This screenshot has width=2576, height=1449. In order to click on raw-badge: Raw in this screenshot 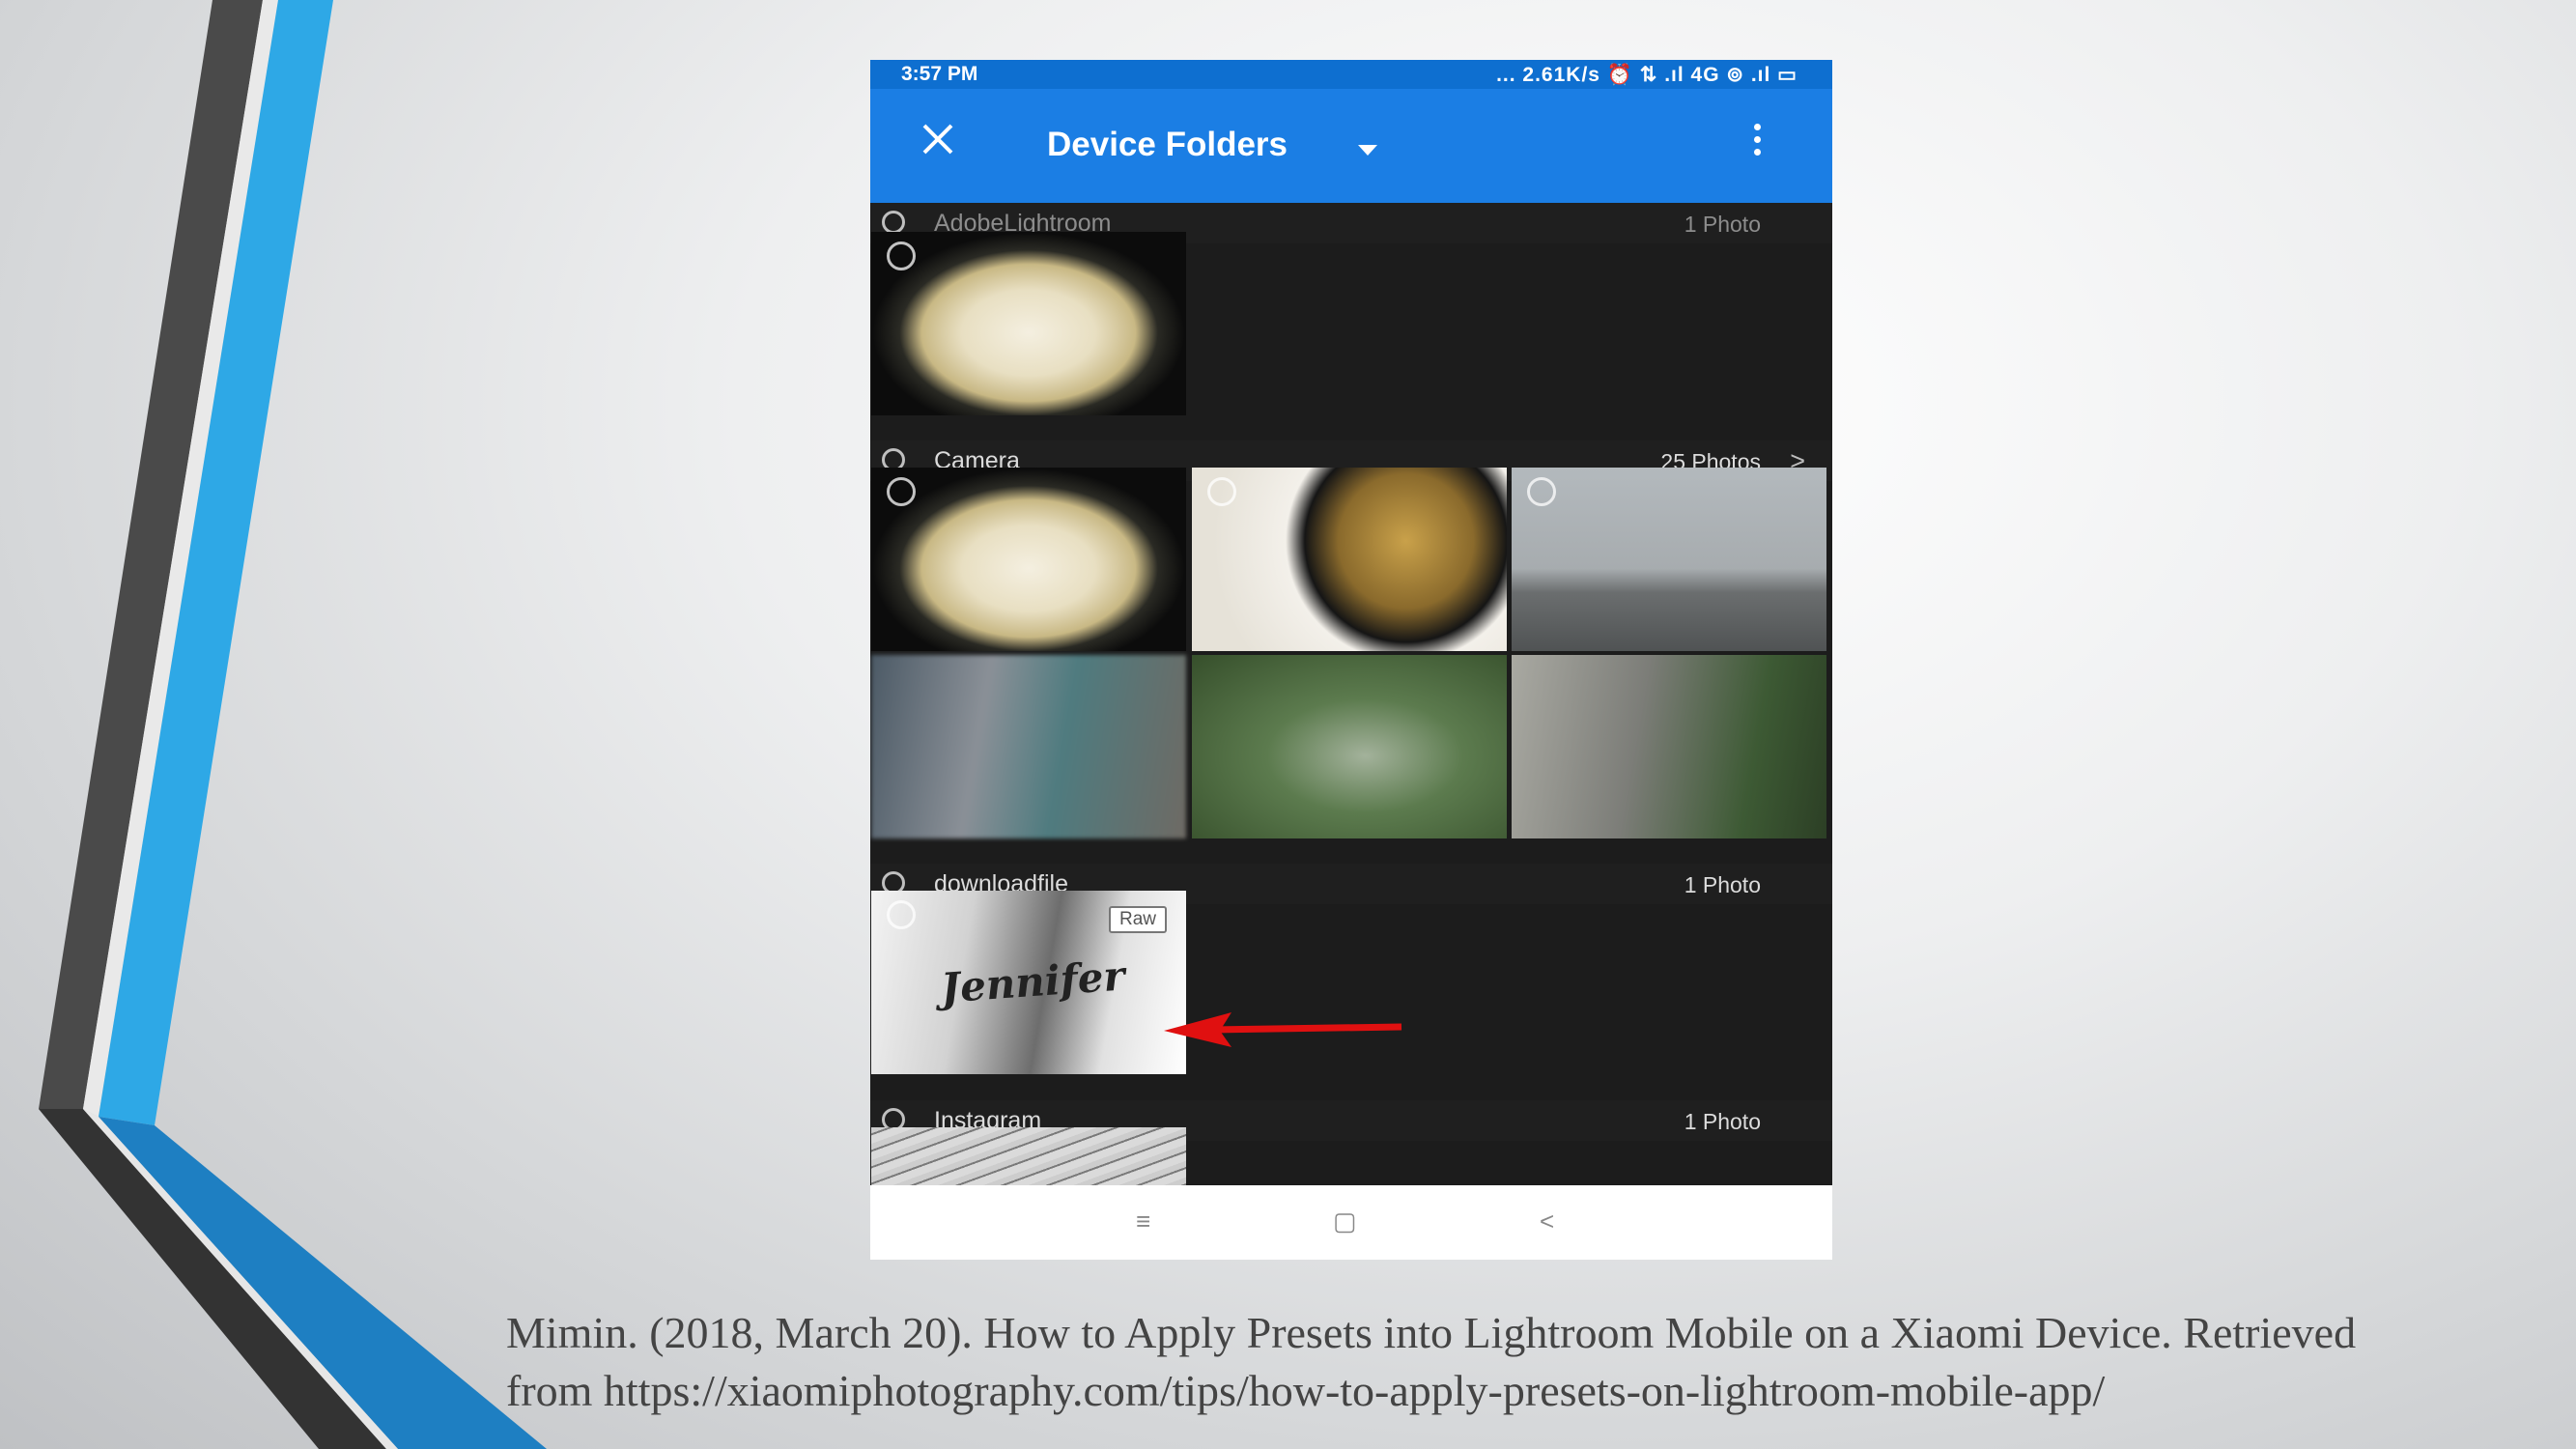, I will do `click(1137, 919)`.